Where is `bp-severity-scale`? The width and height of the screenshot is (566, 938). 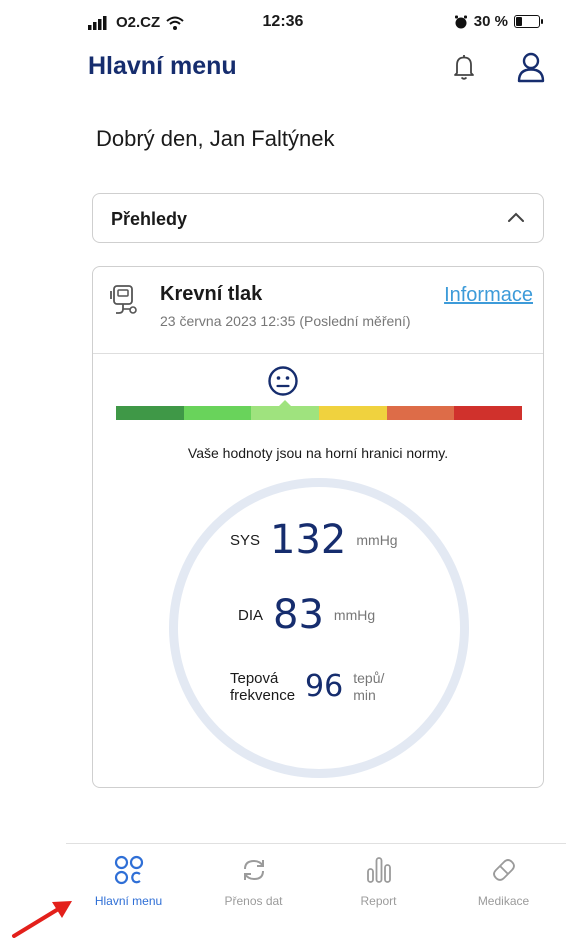
bp-severity-scale is located at coordinates (319, 410).